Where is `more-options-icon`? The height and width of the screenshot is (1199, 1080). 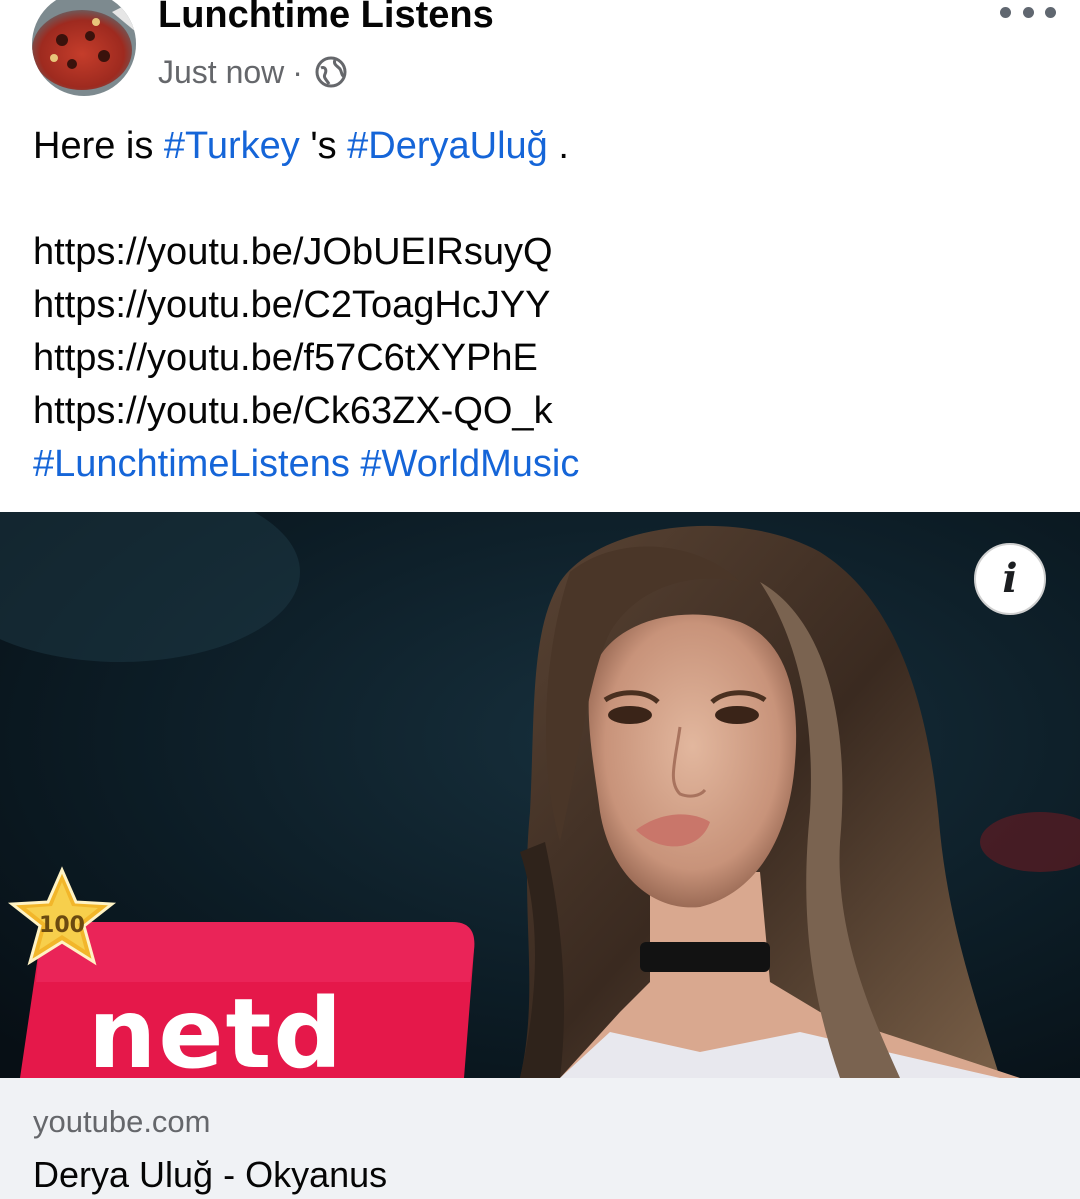
more-options-icon is located at coordinates (1028, 12).